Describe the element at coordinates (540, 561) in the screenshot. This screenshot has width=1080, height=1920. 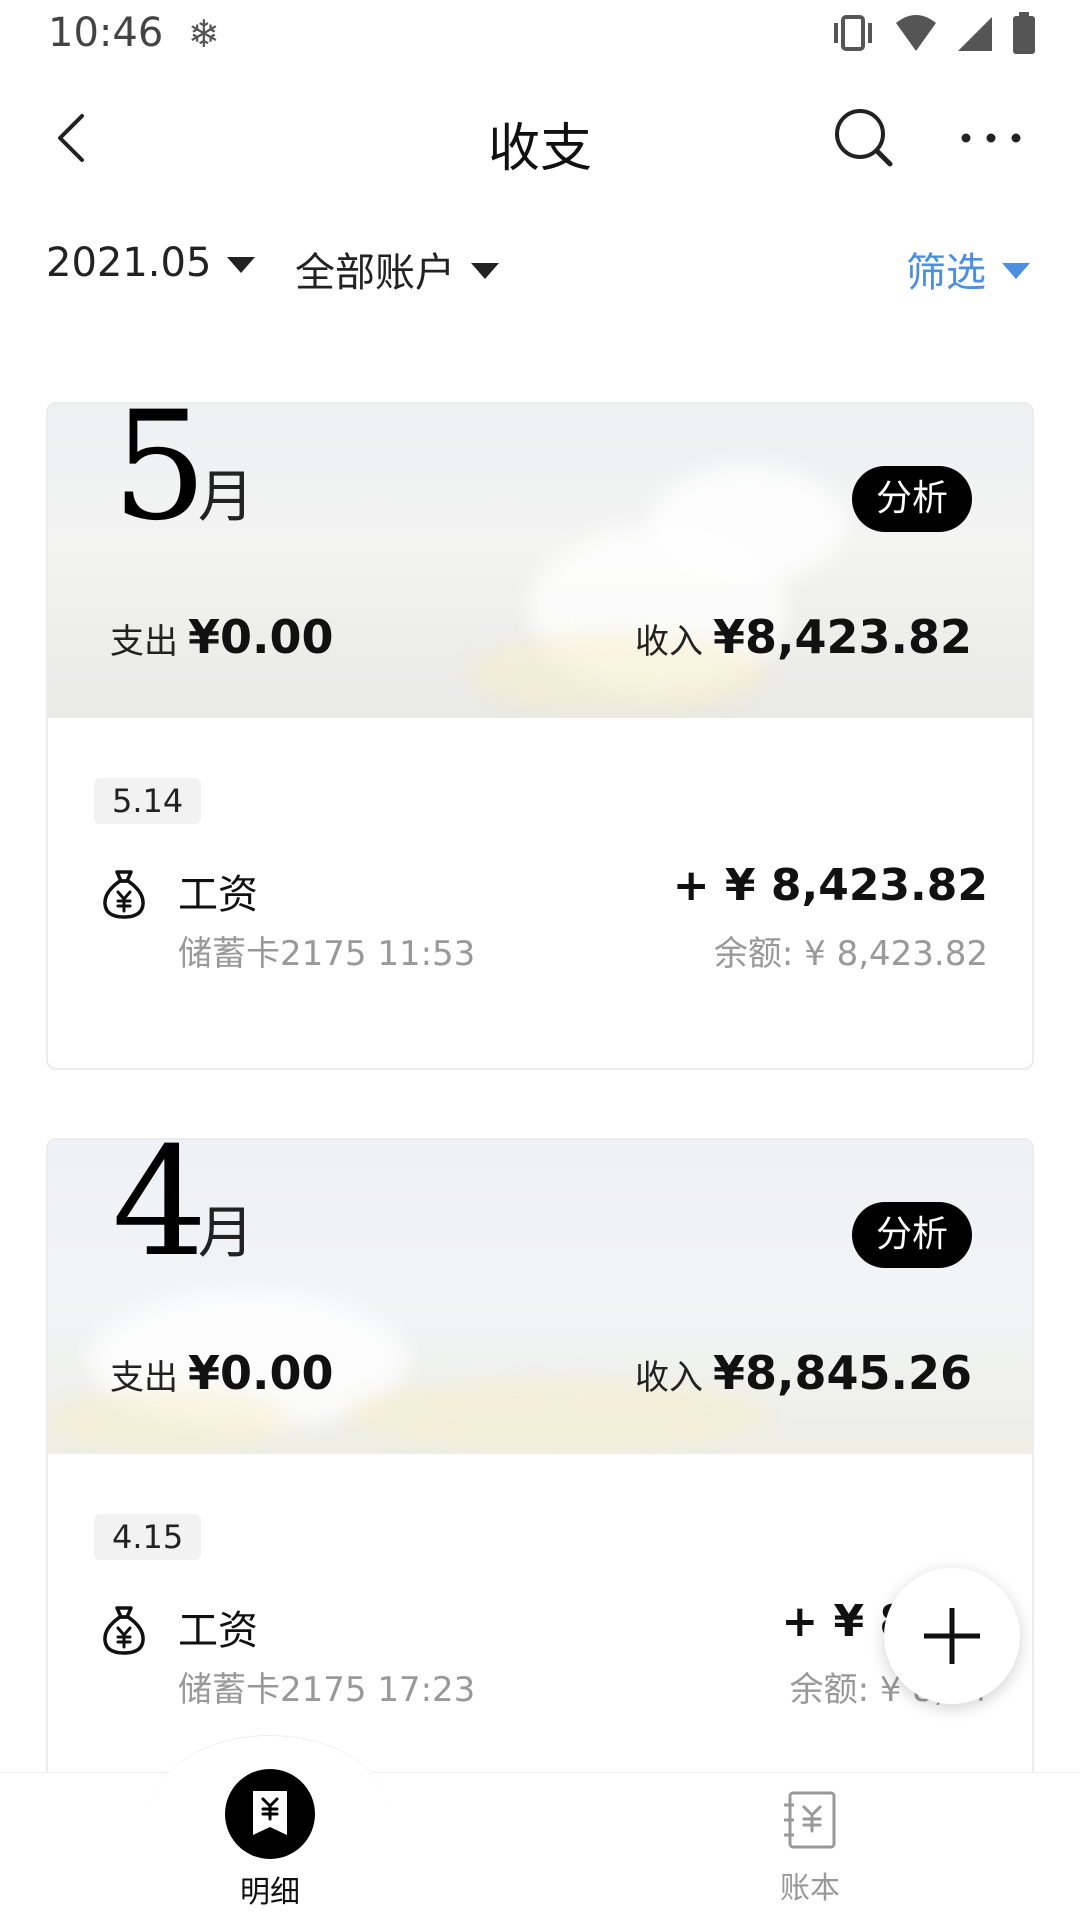
I see `month-header: 5 月 分析 支出 ¥0.00 收入 ¥8,423.82` at that location.